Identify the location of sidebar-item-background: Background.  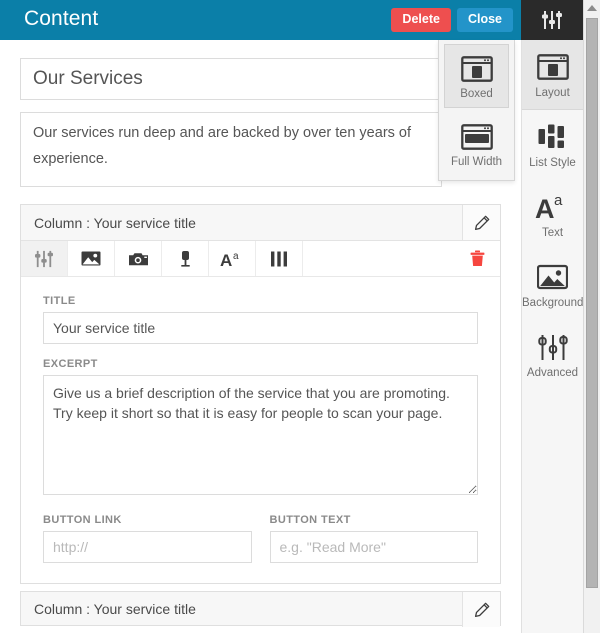
(552, 285).